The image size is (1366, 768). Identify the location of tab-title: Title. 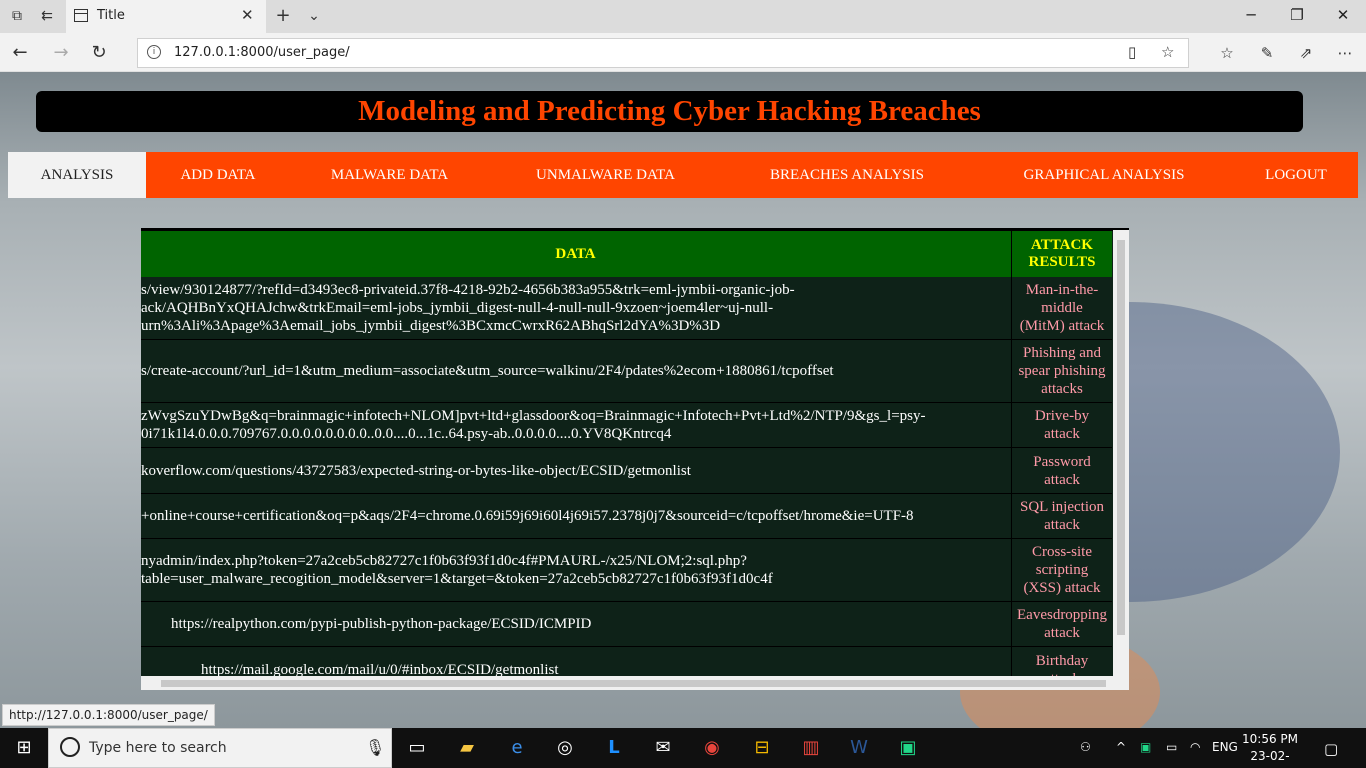
(111, 15).